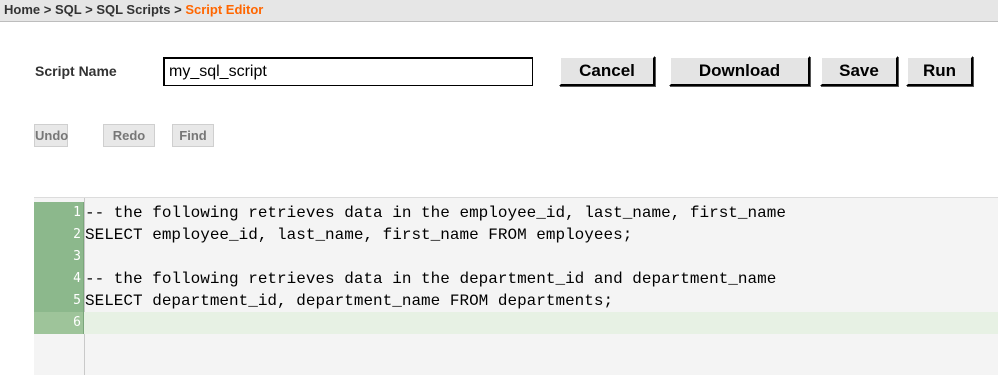  Describe the element at coordinates (516, 323) in the screenshot. I see `code-line-active: 6` at that location.